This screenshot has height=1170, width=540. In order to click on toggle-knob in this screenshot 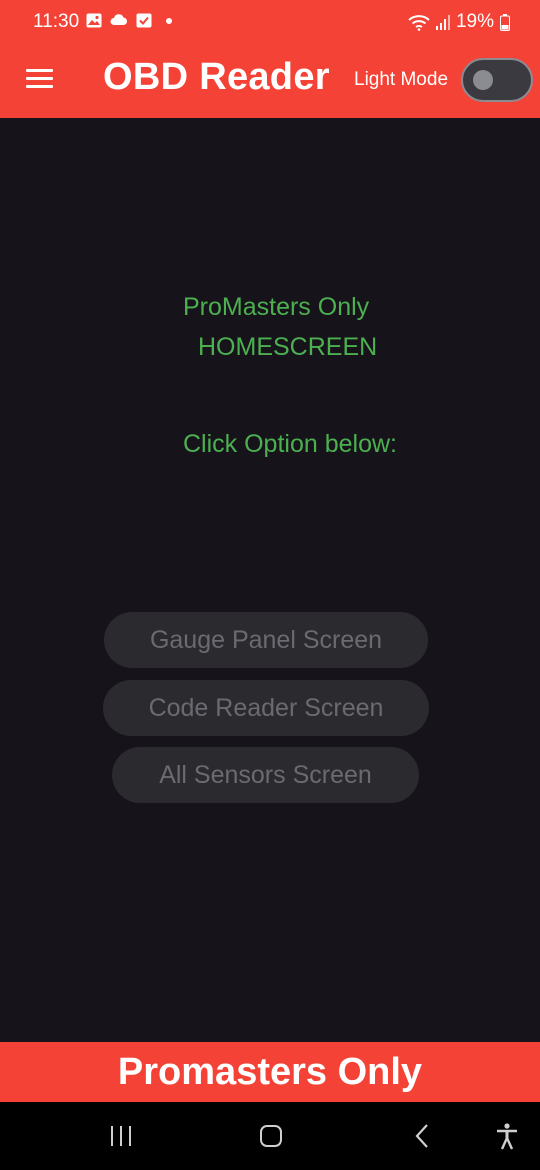, I will do `click(483, 80)`.